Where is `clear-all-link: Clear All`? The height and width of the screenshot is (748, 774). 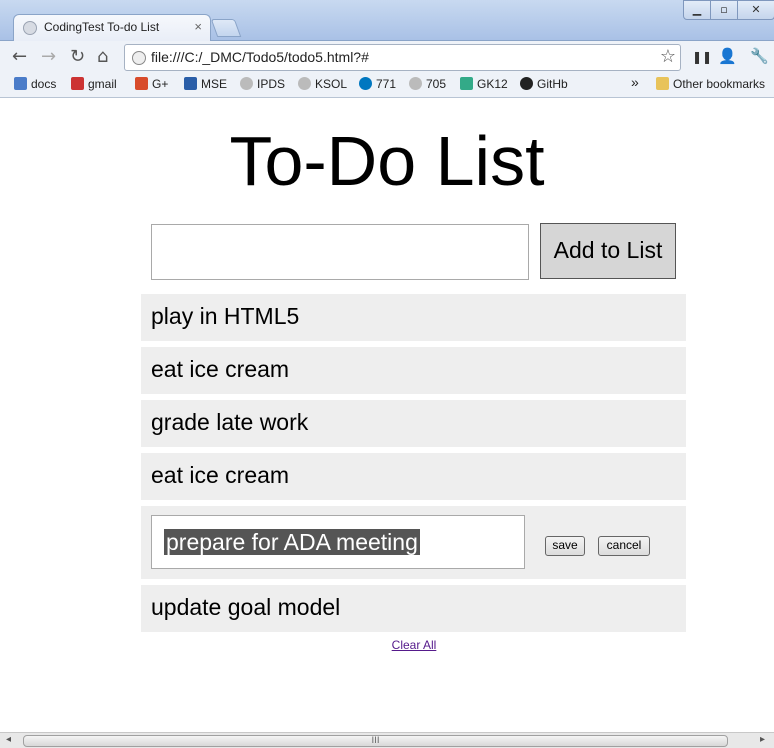 clear-all-link: Clear All is located at coordinates (387, 645).